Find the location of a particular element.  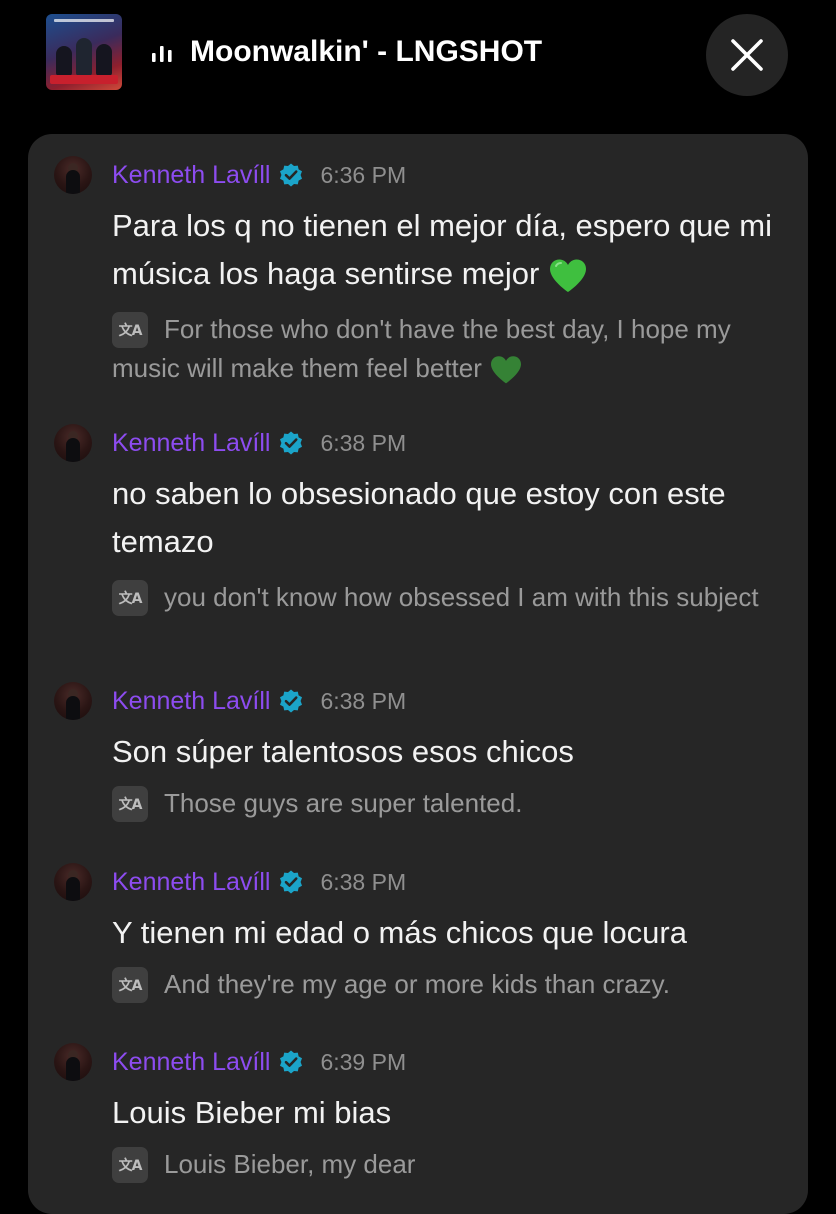

close-icon is located at coordinates (747, 55).